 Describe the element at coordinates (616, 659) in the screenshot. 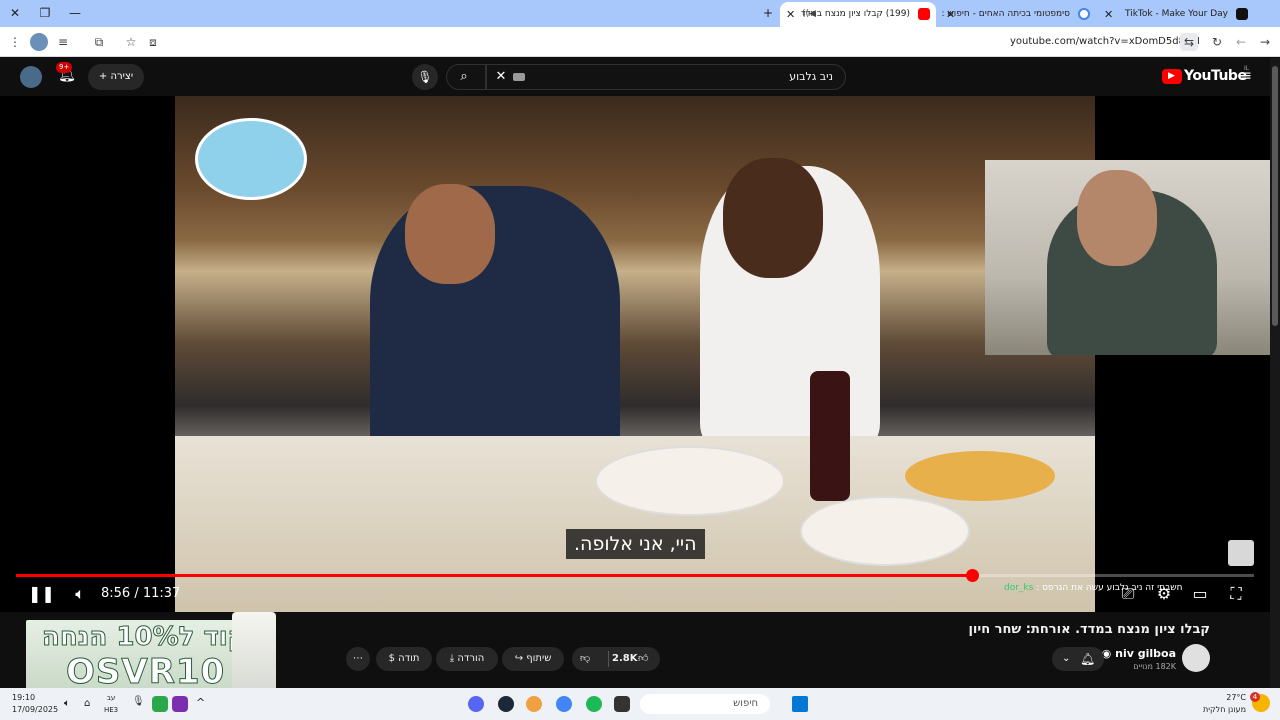

I see `like-dislike-group: 👎︎ 2.8K 👍︎` at that location.